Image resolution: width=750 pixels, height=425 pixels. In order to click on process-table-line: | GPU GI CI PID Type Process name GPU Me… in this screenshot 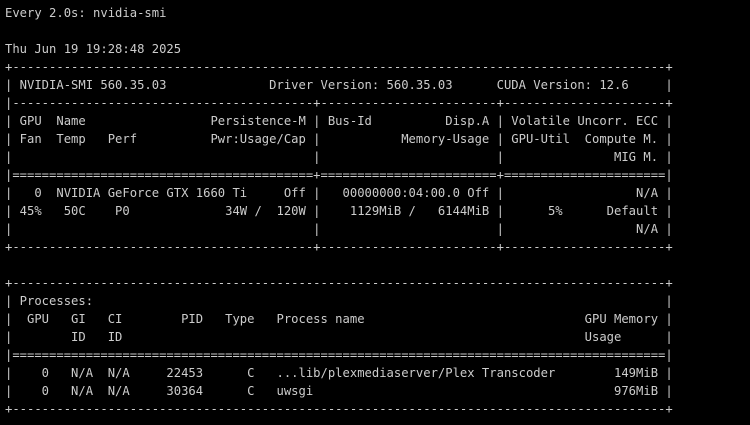, I will do `click(339, 319)`.